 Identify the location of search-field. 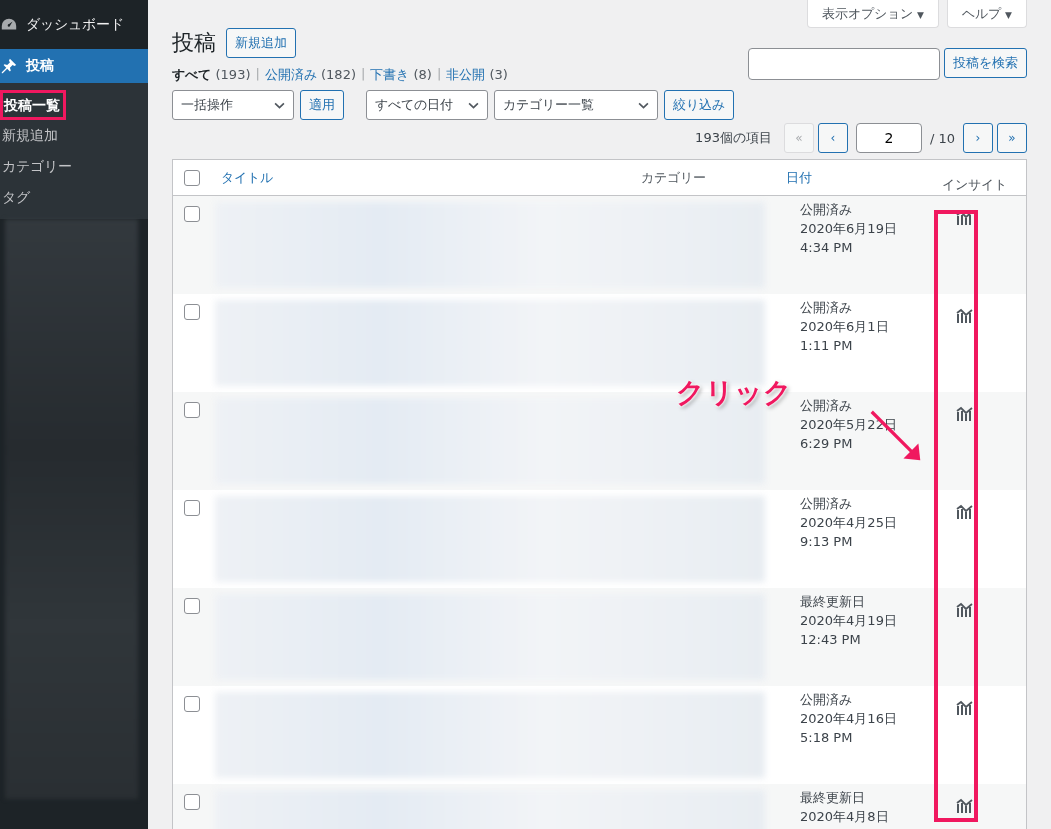
(844, 64).